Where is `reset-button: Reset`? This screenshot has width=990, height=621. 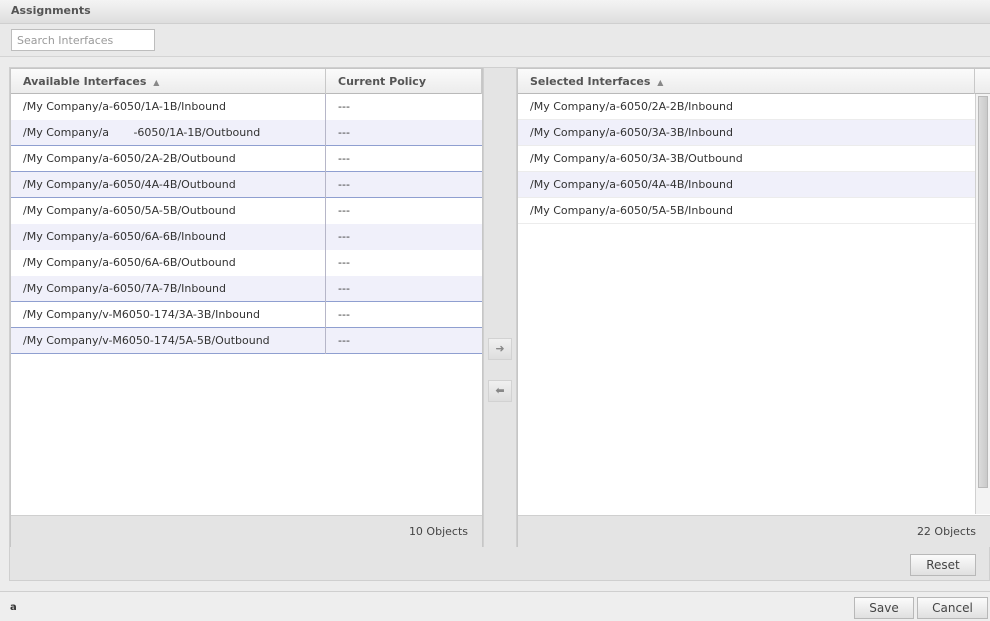 reset-button: Reset is located at coordinates (943, 565).